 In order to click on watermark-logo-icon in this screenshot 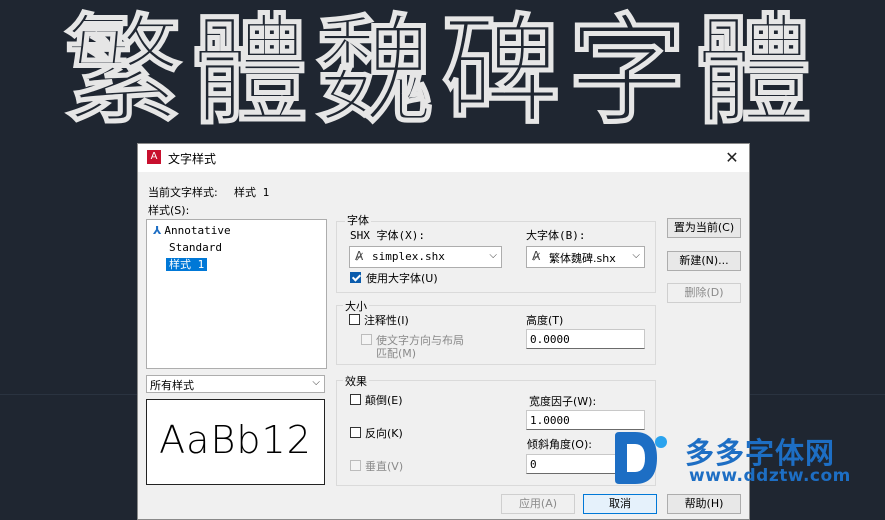, I will do `click(641, 458)`.